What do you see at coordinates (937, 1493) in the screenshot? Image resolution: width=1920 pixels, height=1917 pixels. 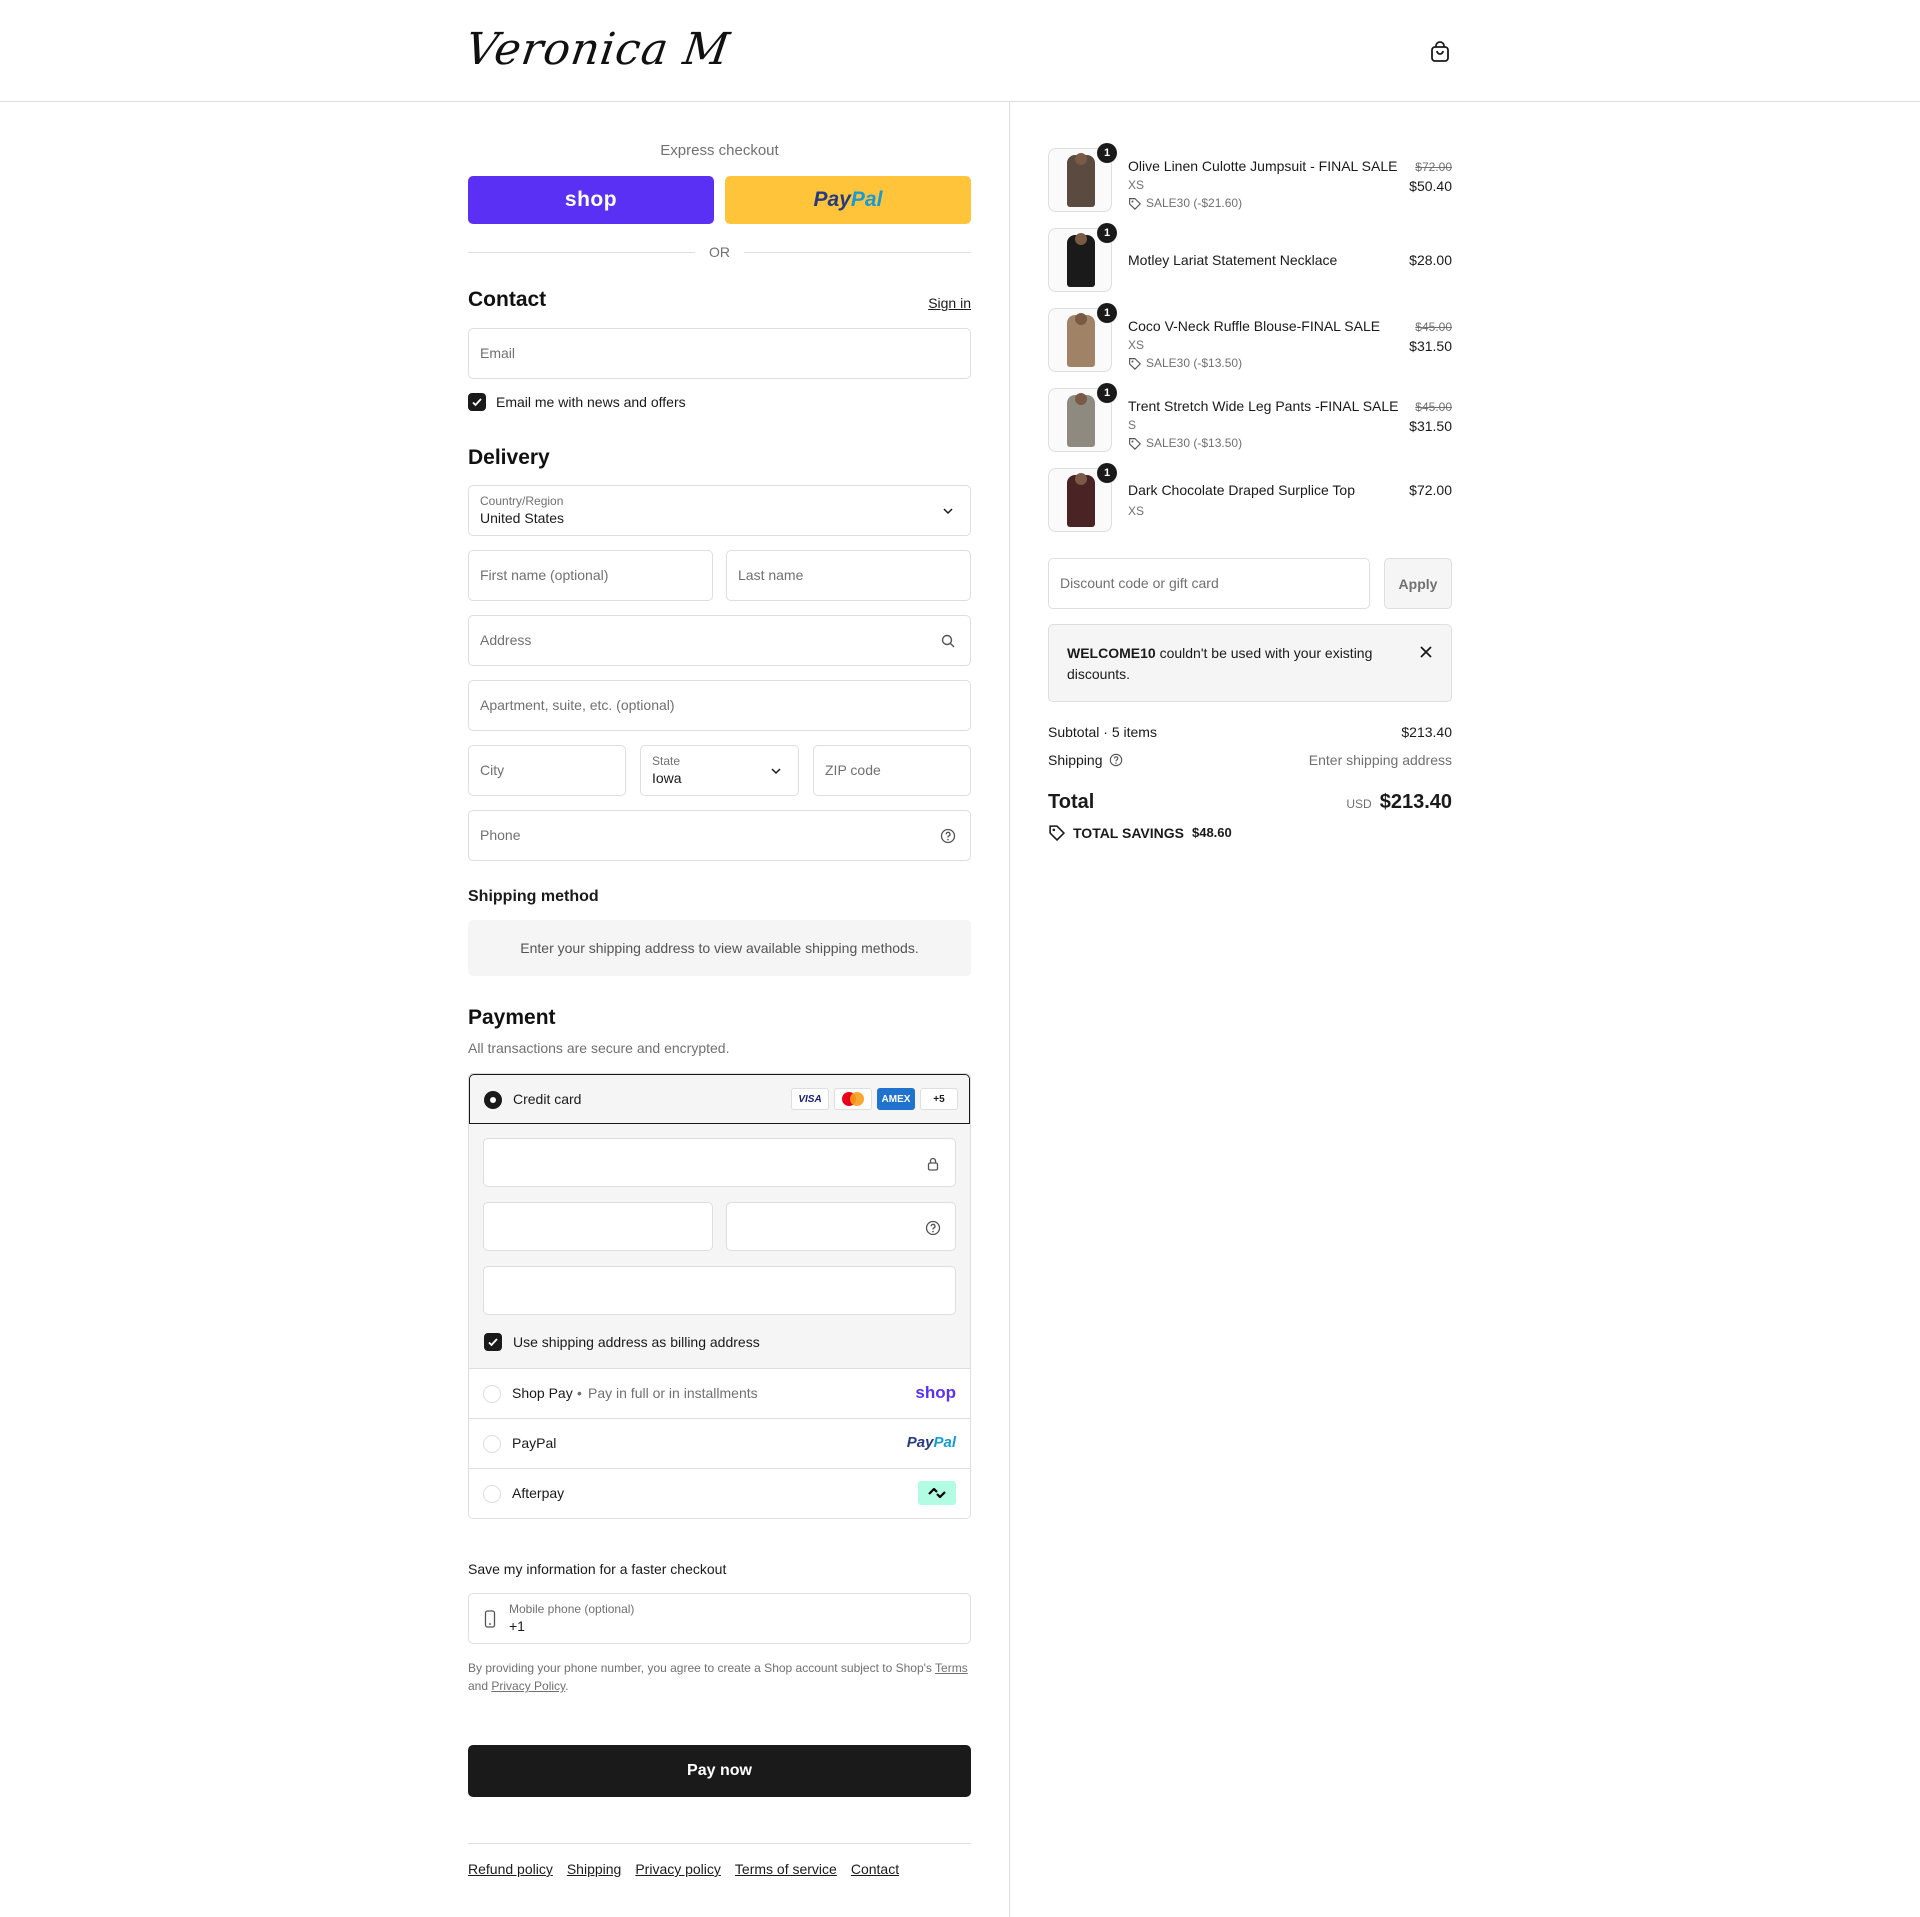 I see `afterpay-logo-icon` at bounding box center [937, 1493].